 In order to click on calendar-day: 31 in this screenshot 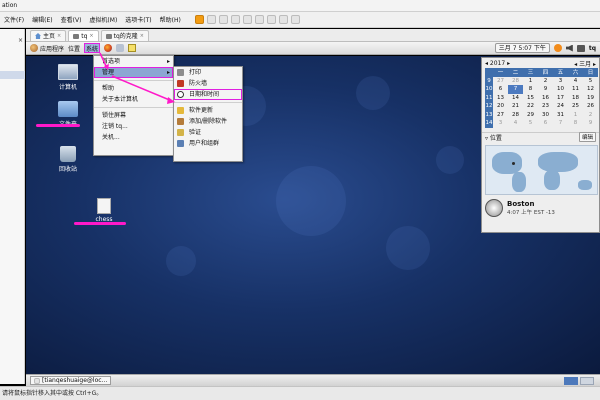, I will do `click(560, 115)`.